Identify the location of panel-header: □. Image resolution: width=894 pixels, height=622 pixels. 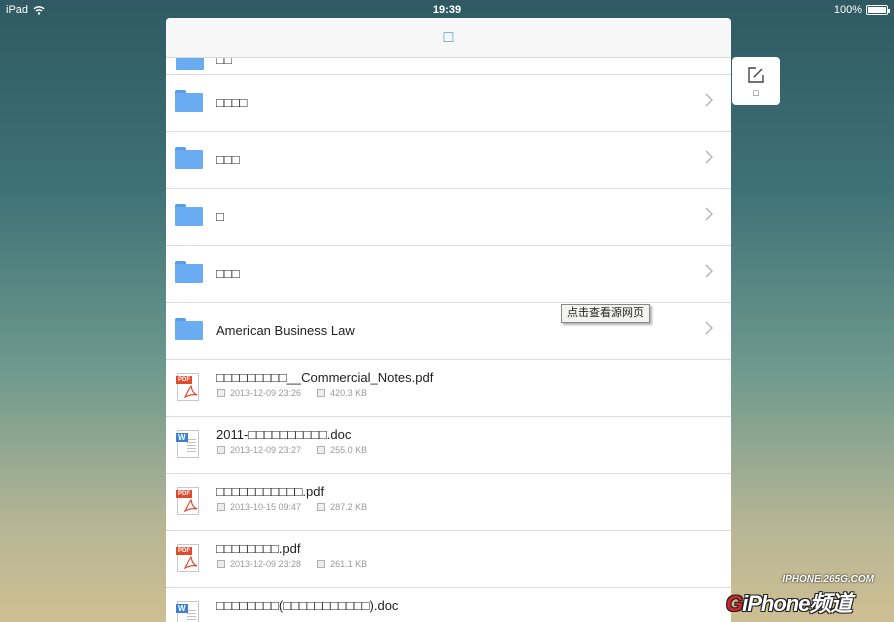
(448, 38).